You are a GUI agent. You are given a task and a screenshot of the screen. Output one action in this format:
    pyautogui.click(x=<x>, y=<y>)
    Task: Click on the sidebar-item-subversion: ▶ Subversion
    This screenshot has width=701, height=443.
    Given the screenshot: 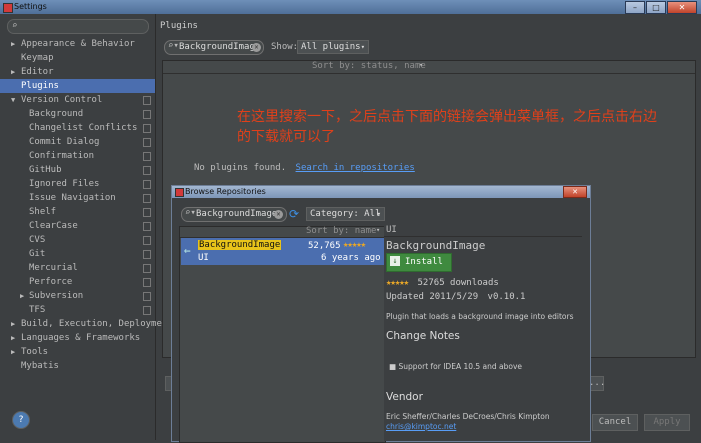 What is the action you would take?
    pyautogui.click(x=77, y=296)
    